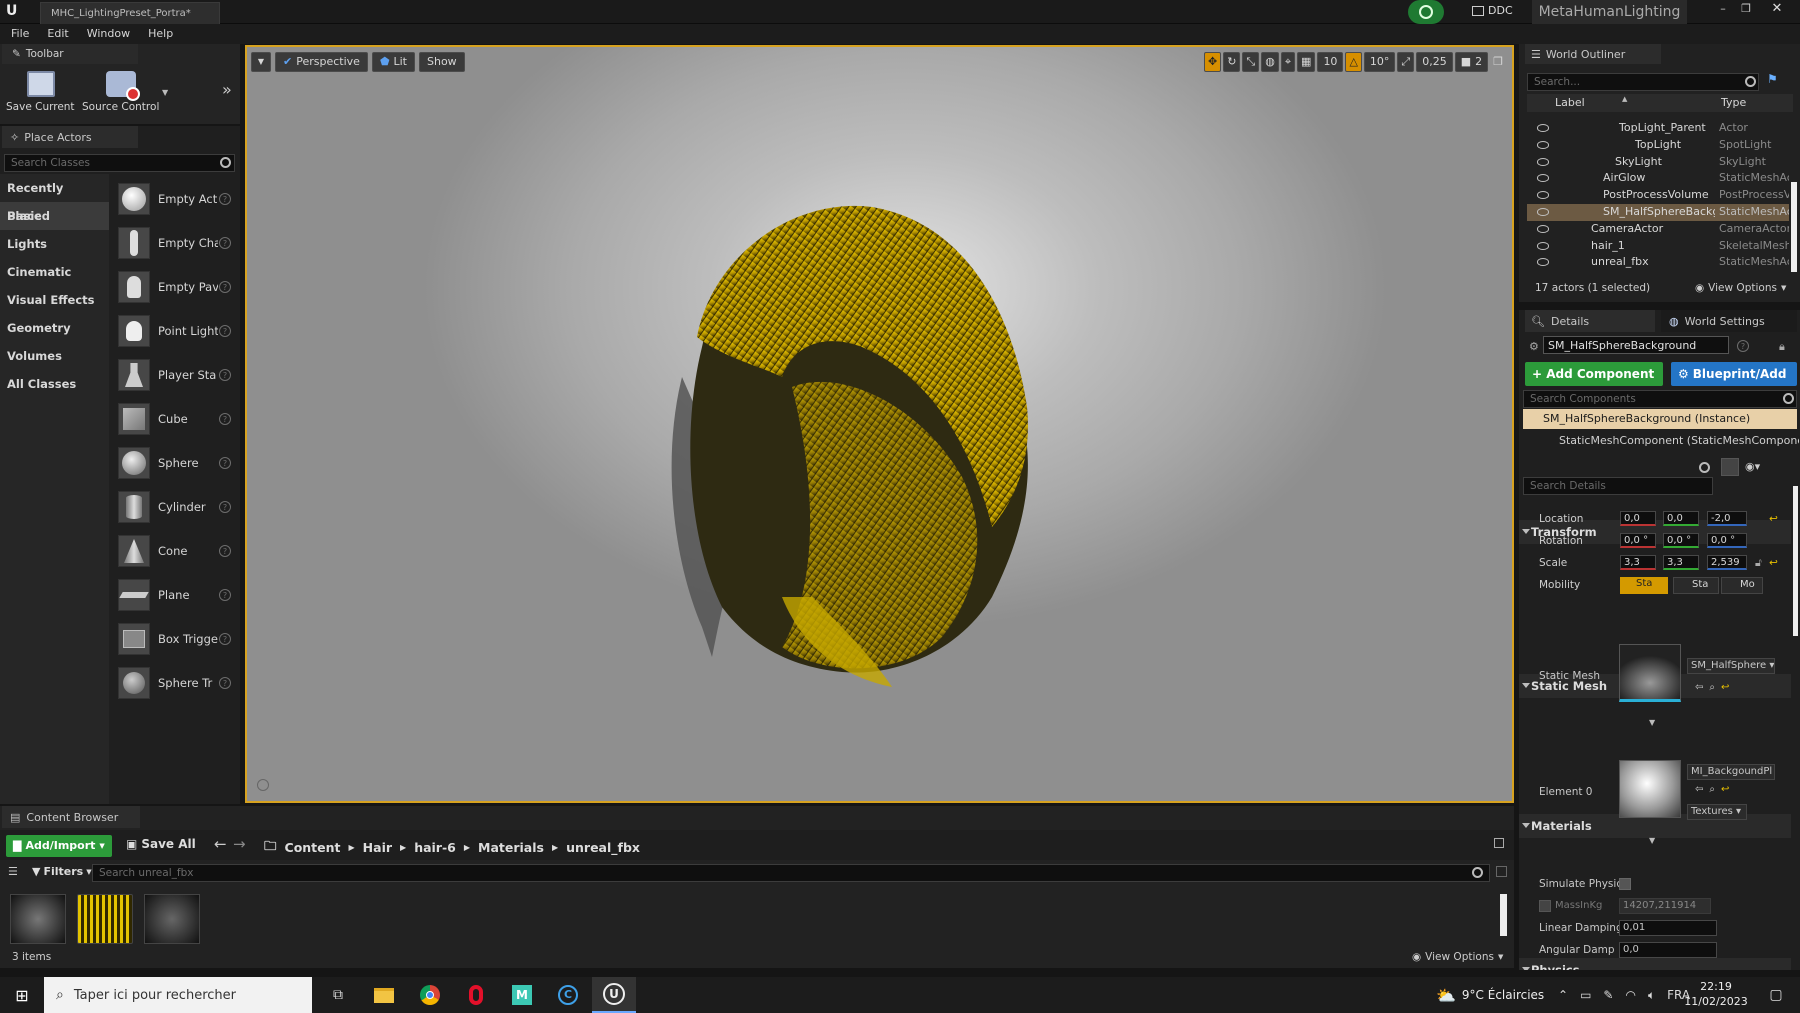  I want to click on outliner-row-toplight-parent: TopLight_Parent Actor, so click(1658, 128).